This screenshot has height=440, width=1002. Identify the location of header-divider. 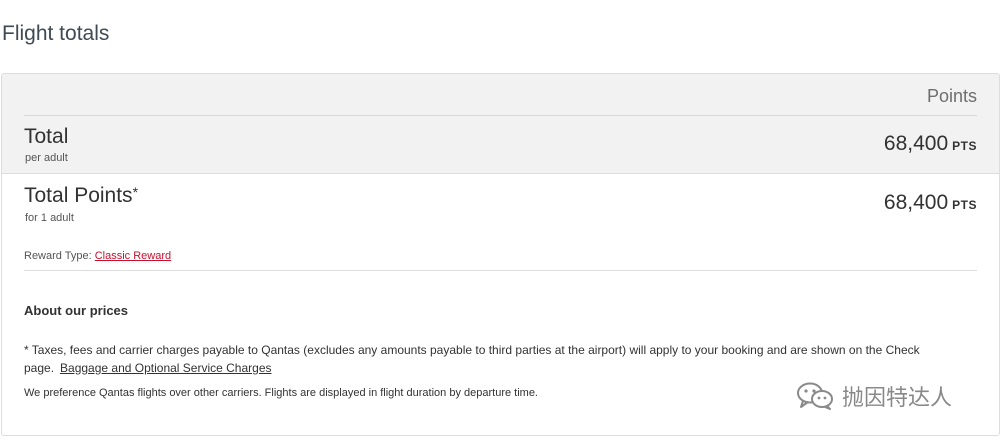
(500, 115).